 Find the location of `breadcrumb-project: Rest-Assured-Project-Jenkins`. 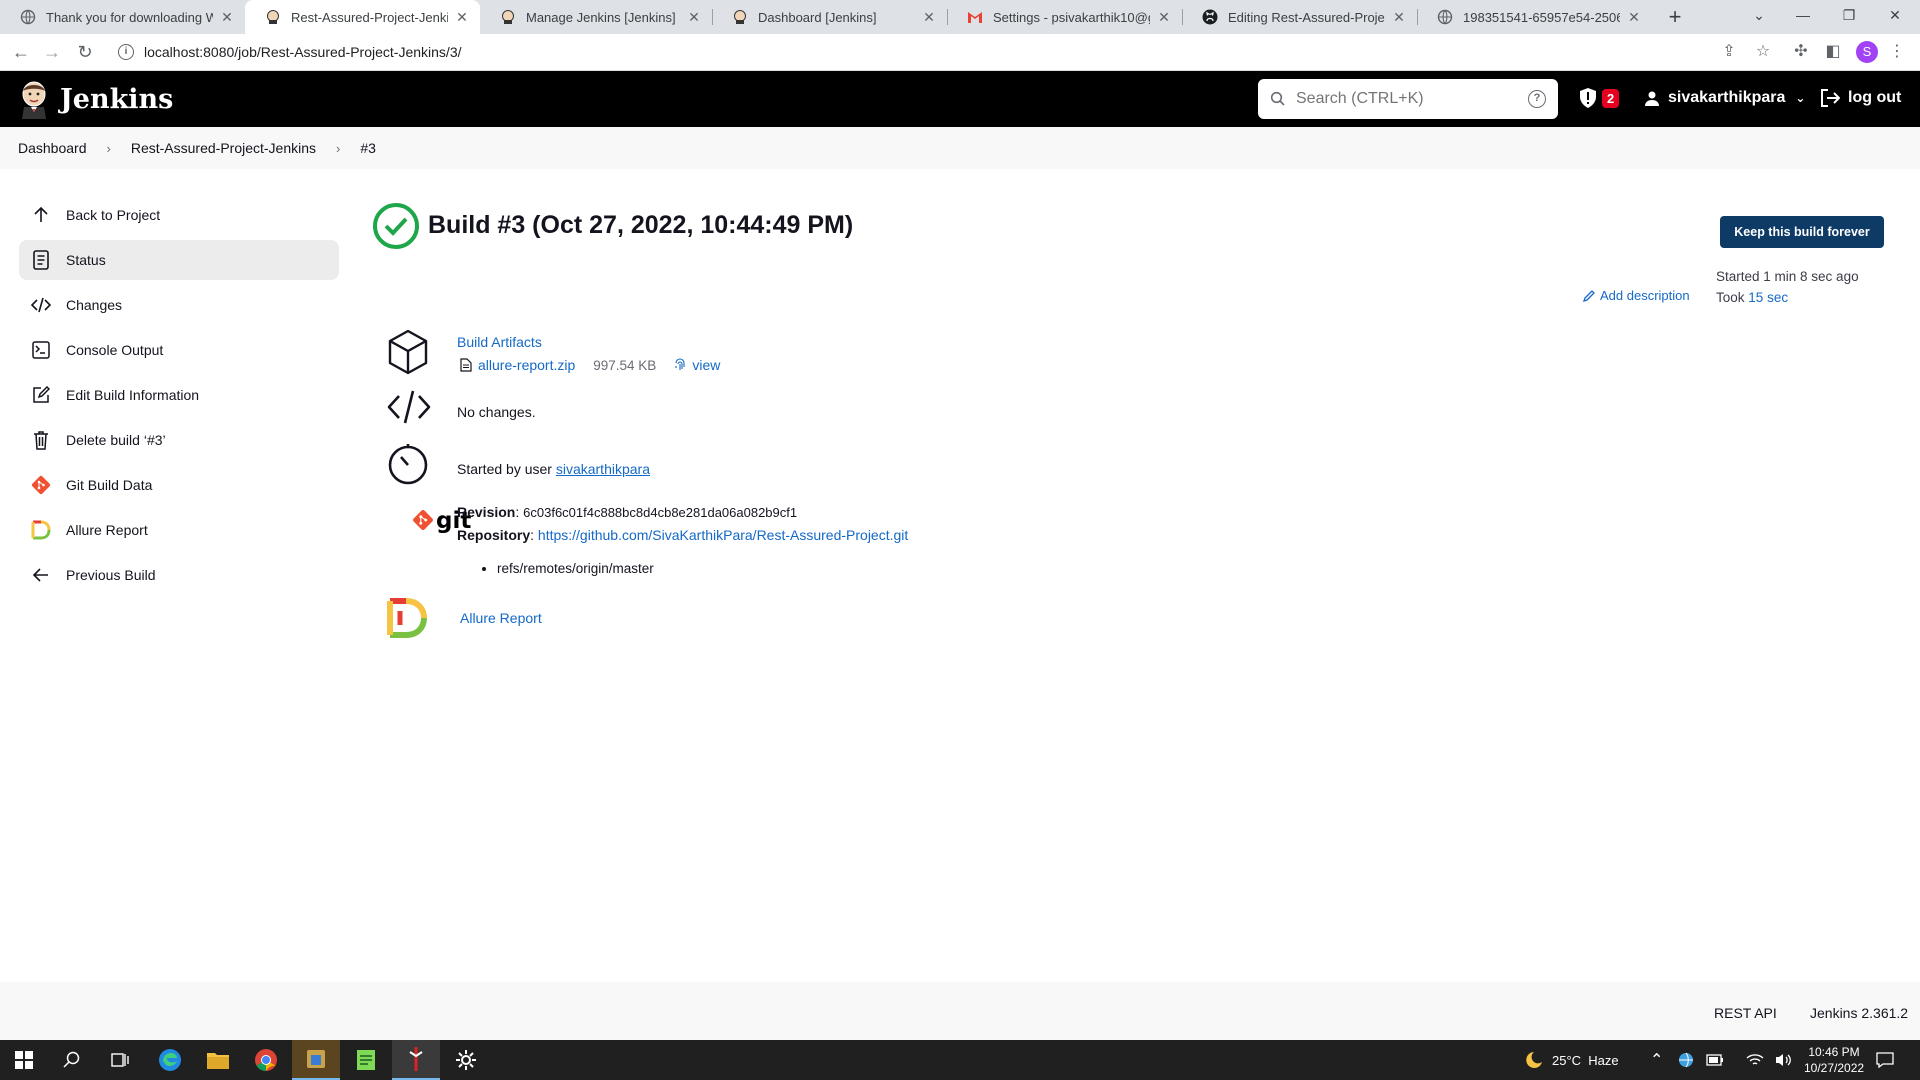

breadcrumb-project: Rest-Assured-Project-Jenkins is located at coordinates (223, 148).